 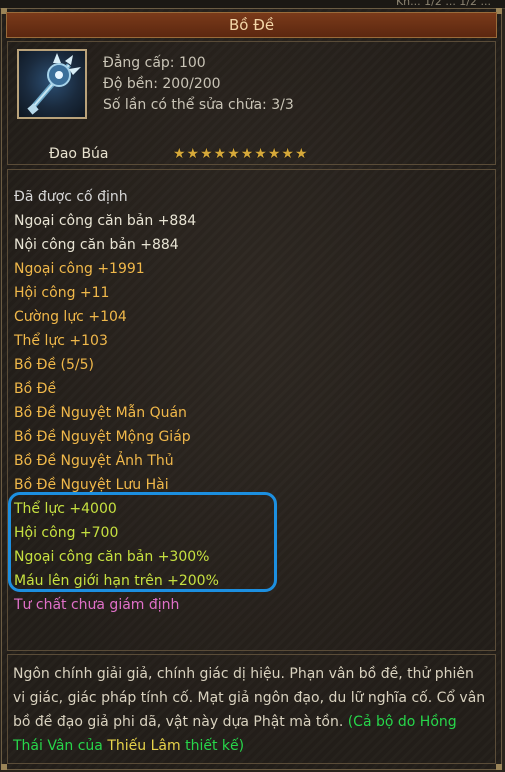 I want to click on trident-weapon-icon, so click(x=52, y=84).